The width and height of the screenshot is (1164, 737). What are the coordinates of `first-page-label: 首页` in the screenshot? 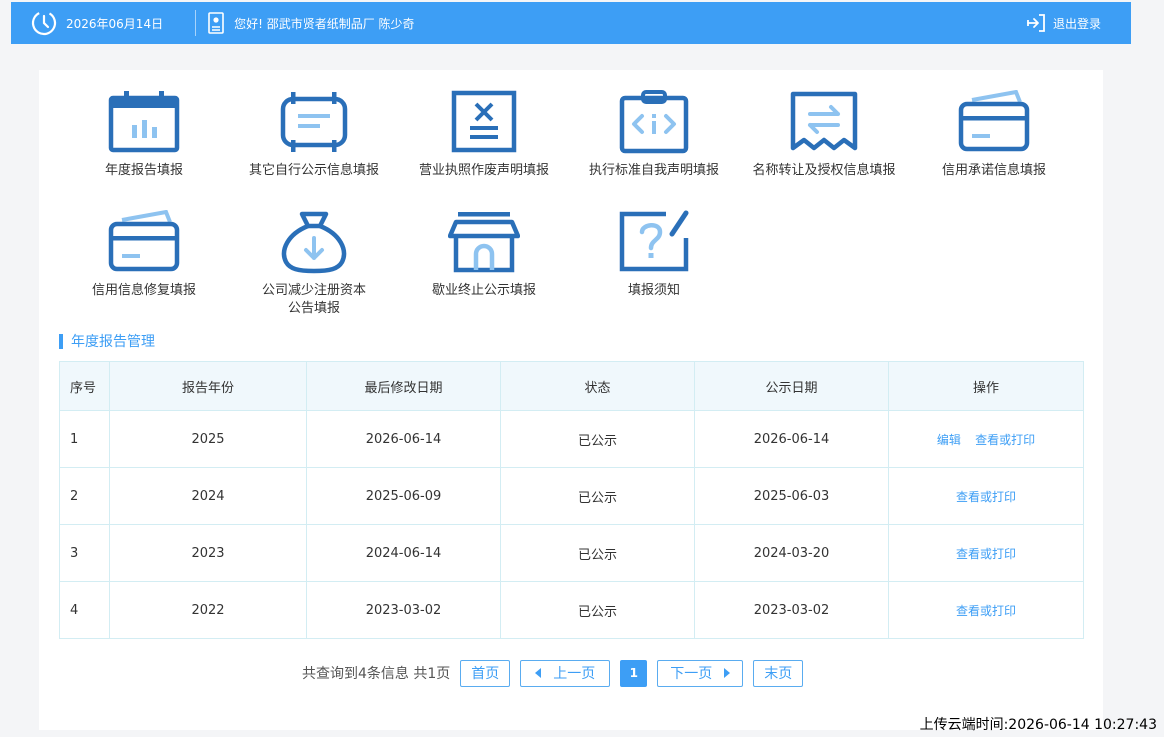 It's located at (485, 674).